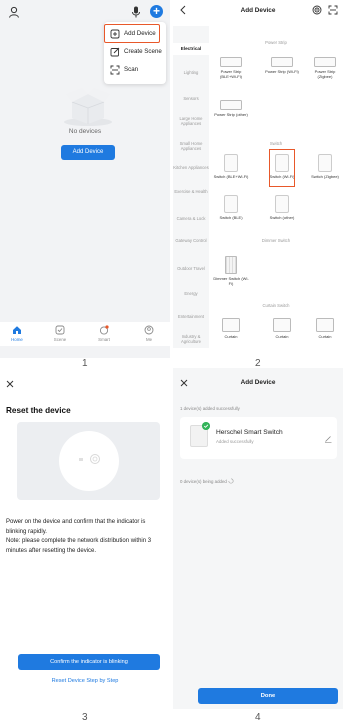  I want to click on tab-label: Home, so click(17, 339).